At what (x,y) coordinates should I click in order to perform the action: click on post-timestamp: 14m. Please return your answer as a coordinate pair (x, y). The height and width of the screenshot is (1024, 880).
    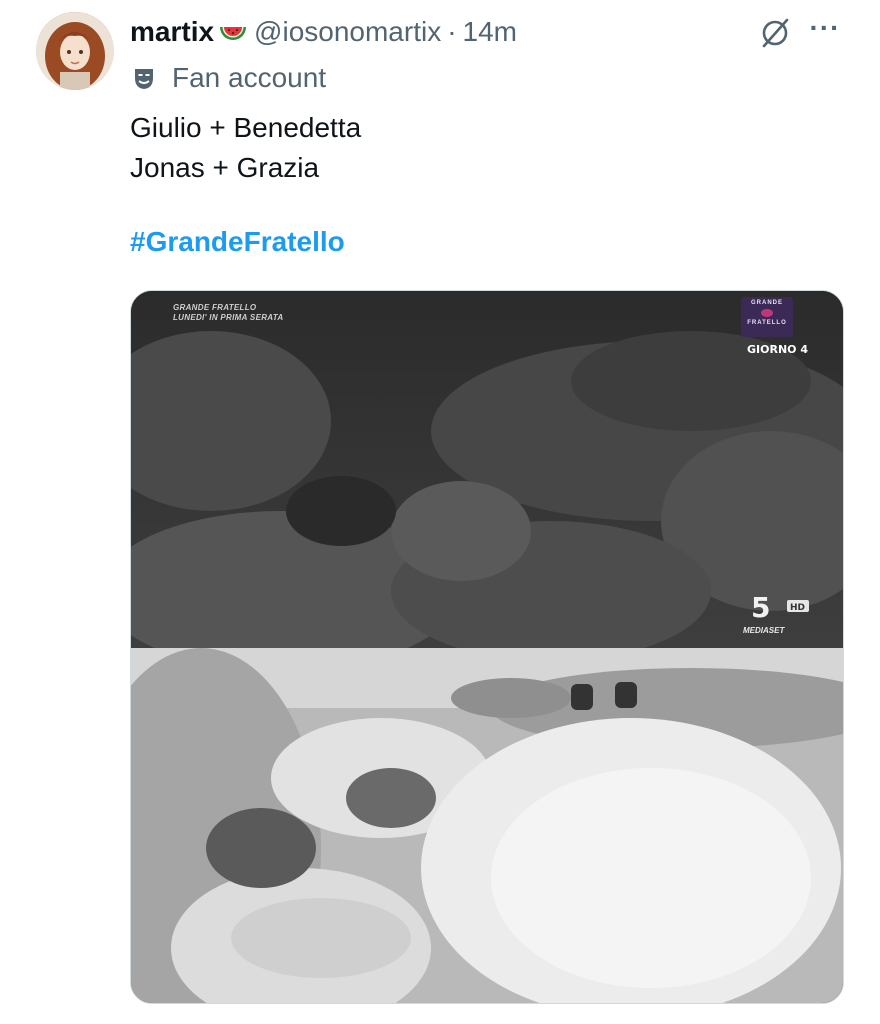
    Looking at the image, I should click on (490, 32).